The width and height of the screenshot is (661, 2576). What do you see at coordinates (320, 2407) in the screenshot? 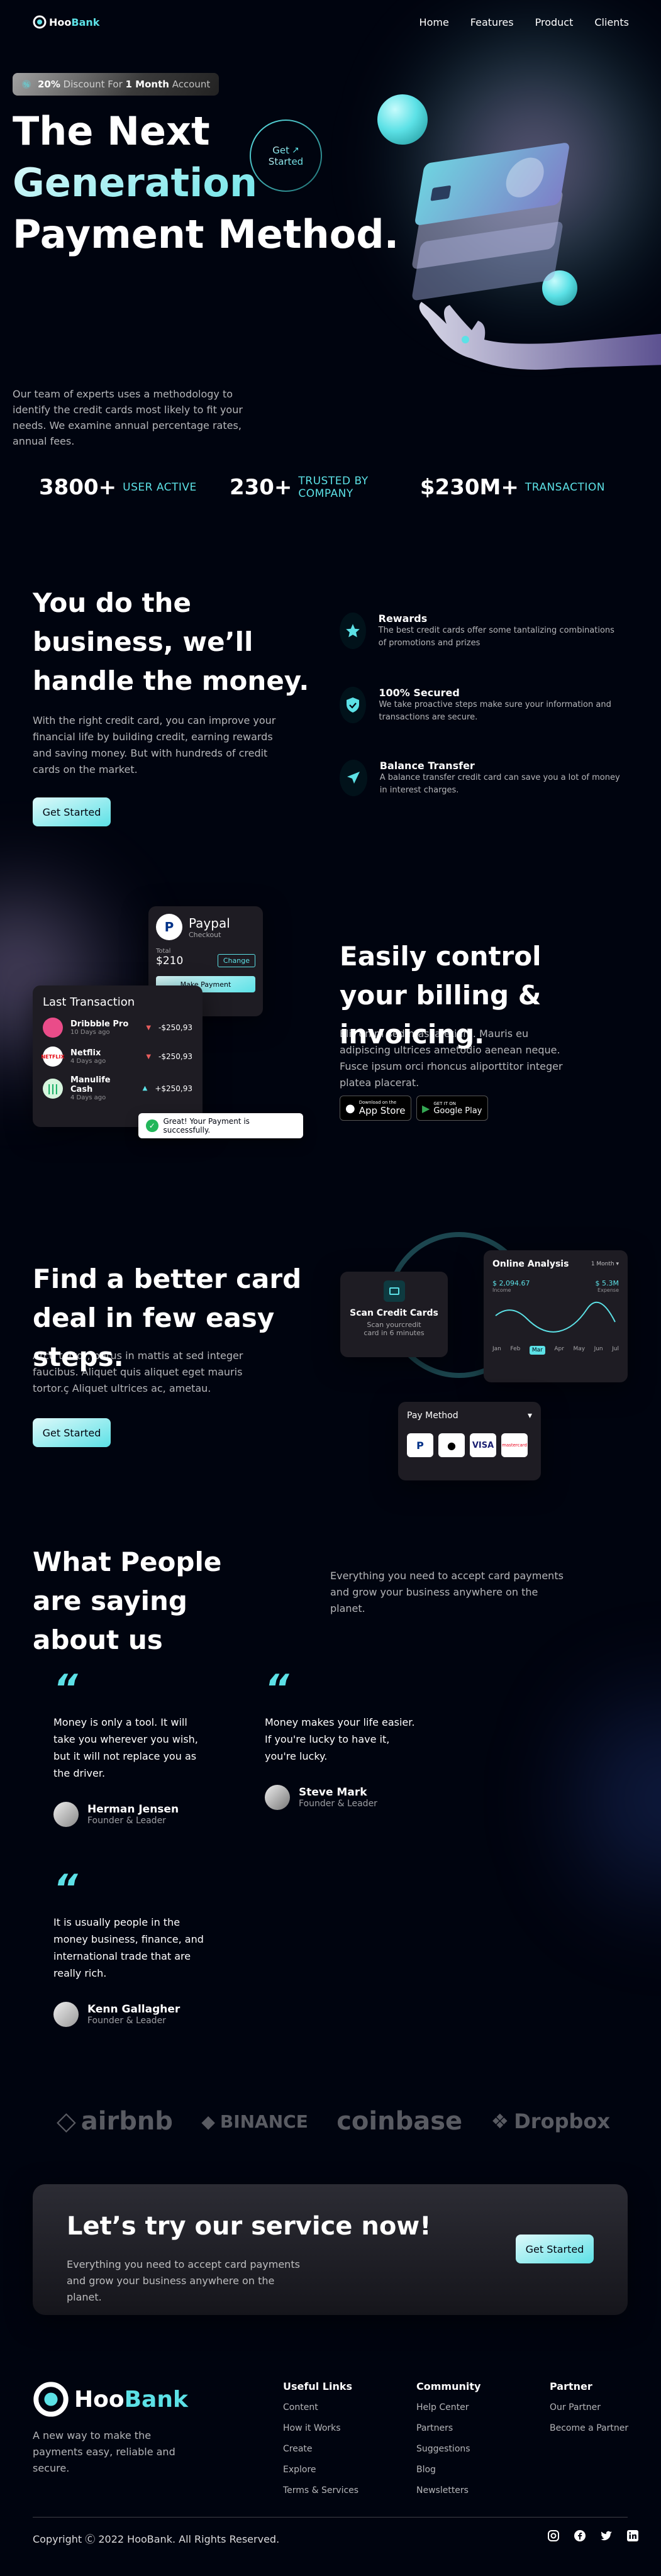
I see `footer-link: Content` at bounding box center [320, 2407].